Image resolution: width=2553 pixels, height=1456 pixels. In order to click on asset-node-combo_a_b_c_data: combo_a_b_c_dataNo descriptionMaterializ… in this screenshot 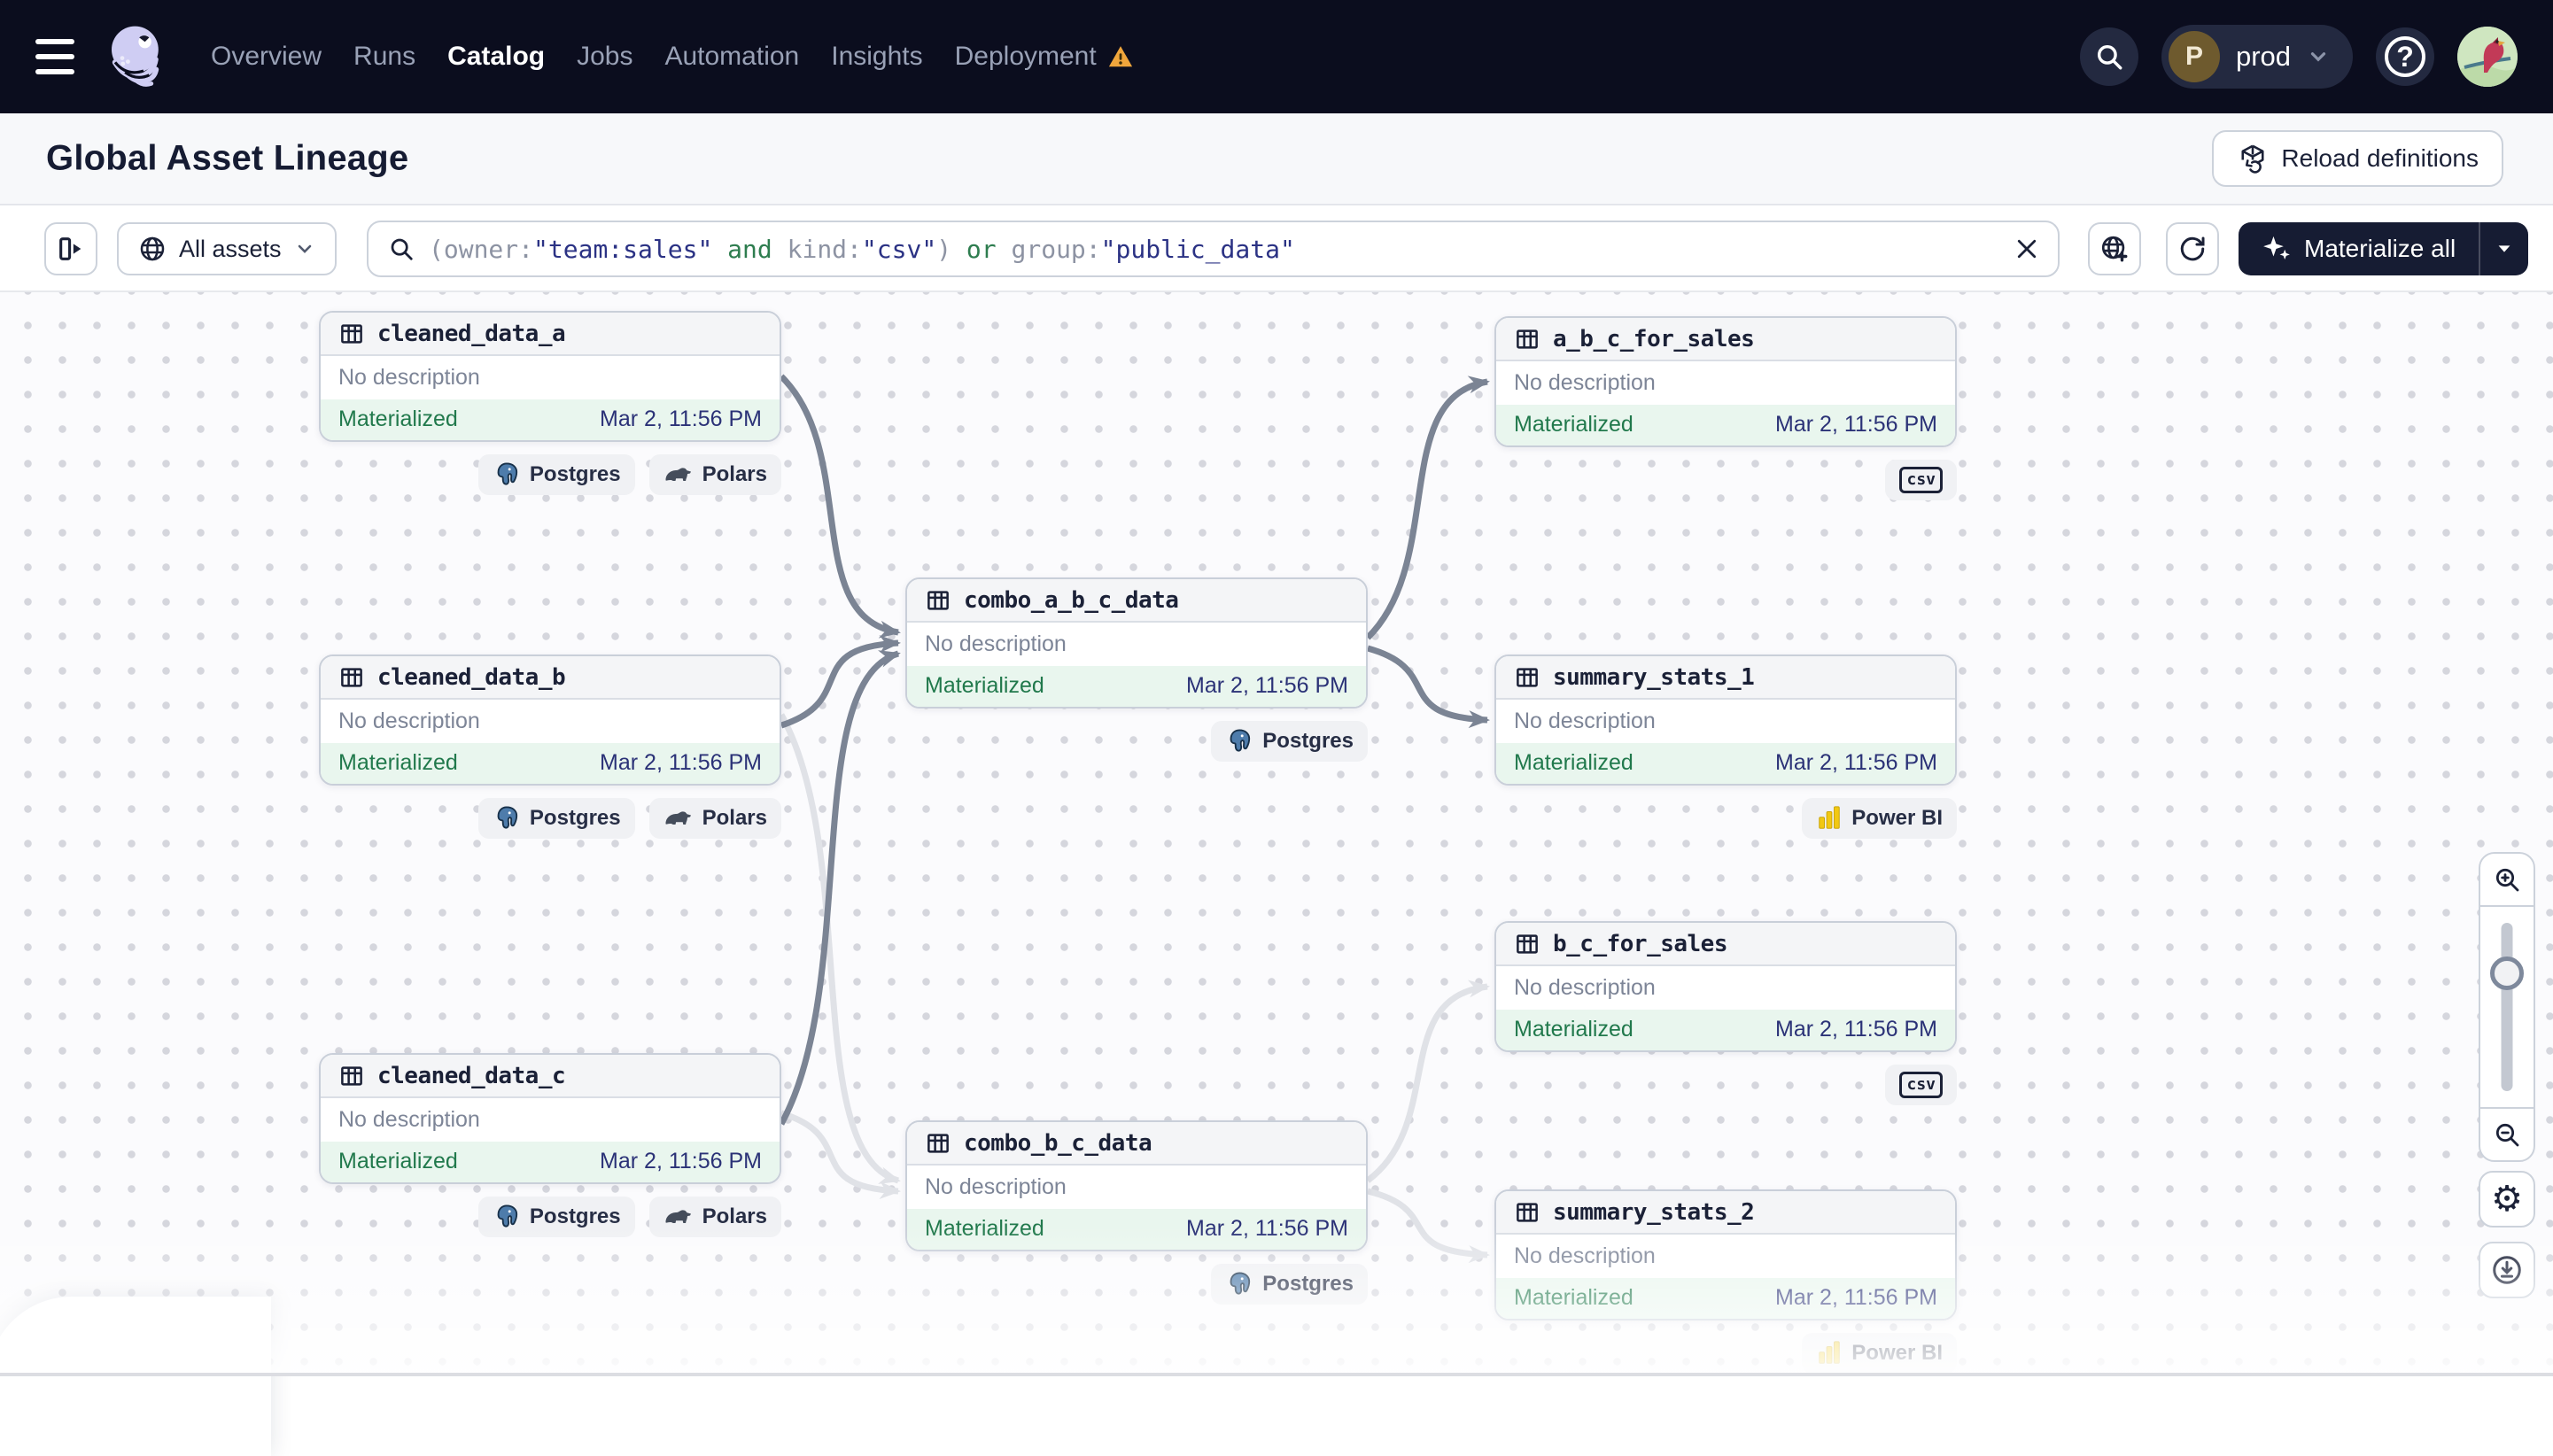, I will do `click(1136, 643)`.